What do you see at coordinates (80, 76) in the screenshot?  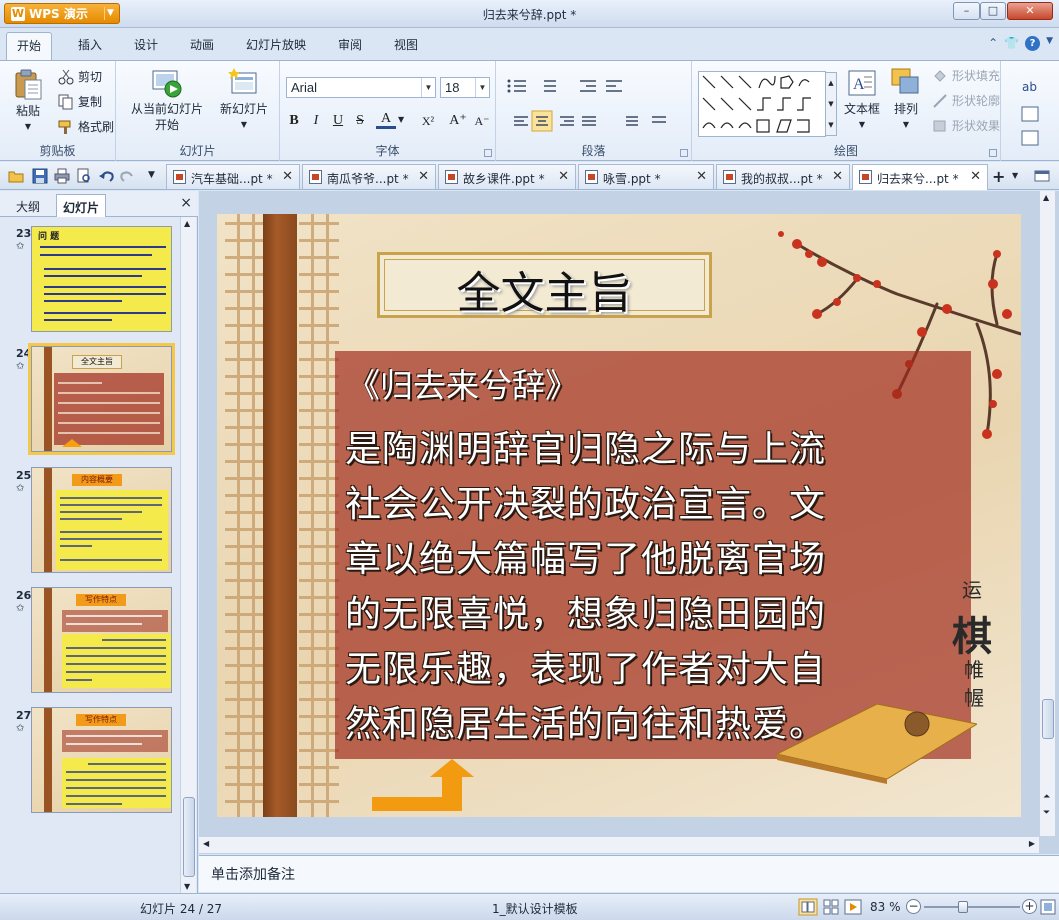 I see `cut-button: 剪切` at bounding box center [80, 76].